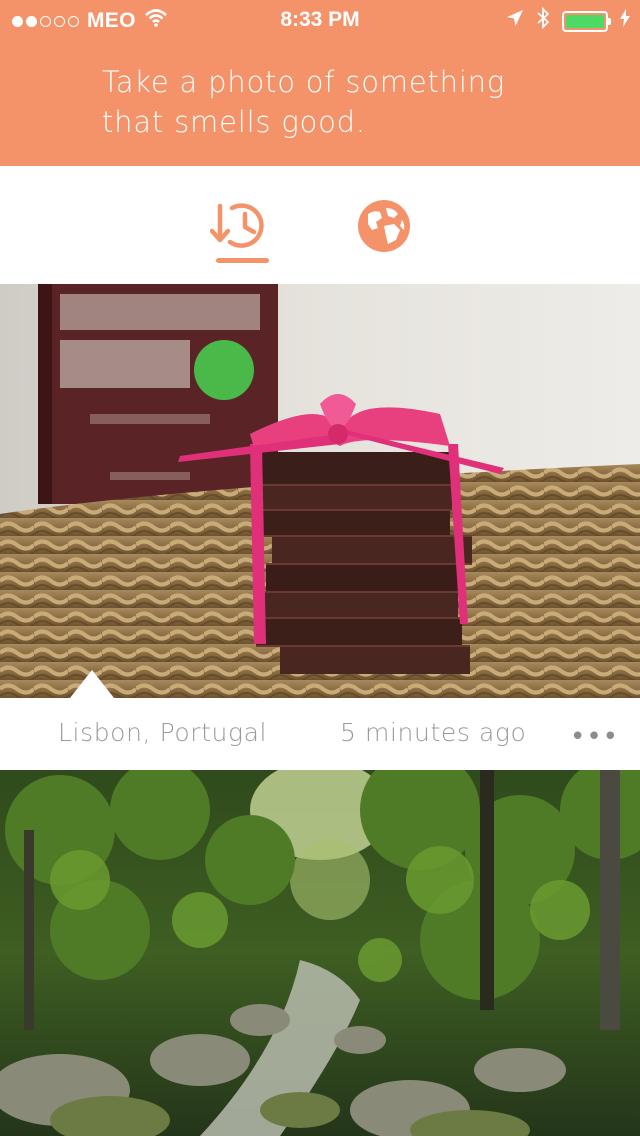  What do you see at coordinates (234, 122) in the screenshot?
I see `prompt-line-2: that smells good.` at bounding box center [234, 122].